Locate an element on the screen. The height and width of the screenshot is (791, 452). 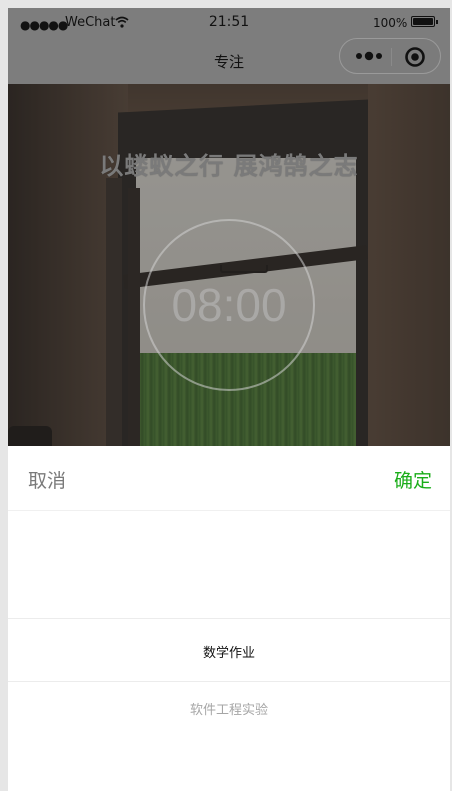
miniprogram-capsule is located at coordinates (390, 56).